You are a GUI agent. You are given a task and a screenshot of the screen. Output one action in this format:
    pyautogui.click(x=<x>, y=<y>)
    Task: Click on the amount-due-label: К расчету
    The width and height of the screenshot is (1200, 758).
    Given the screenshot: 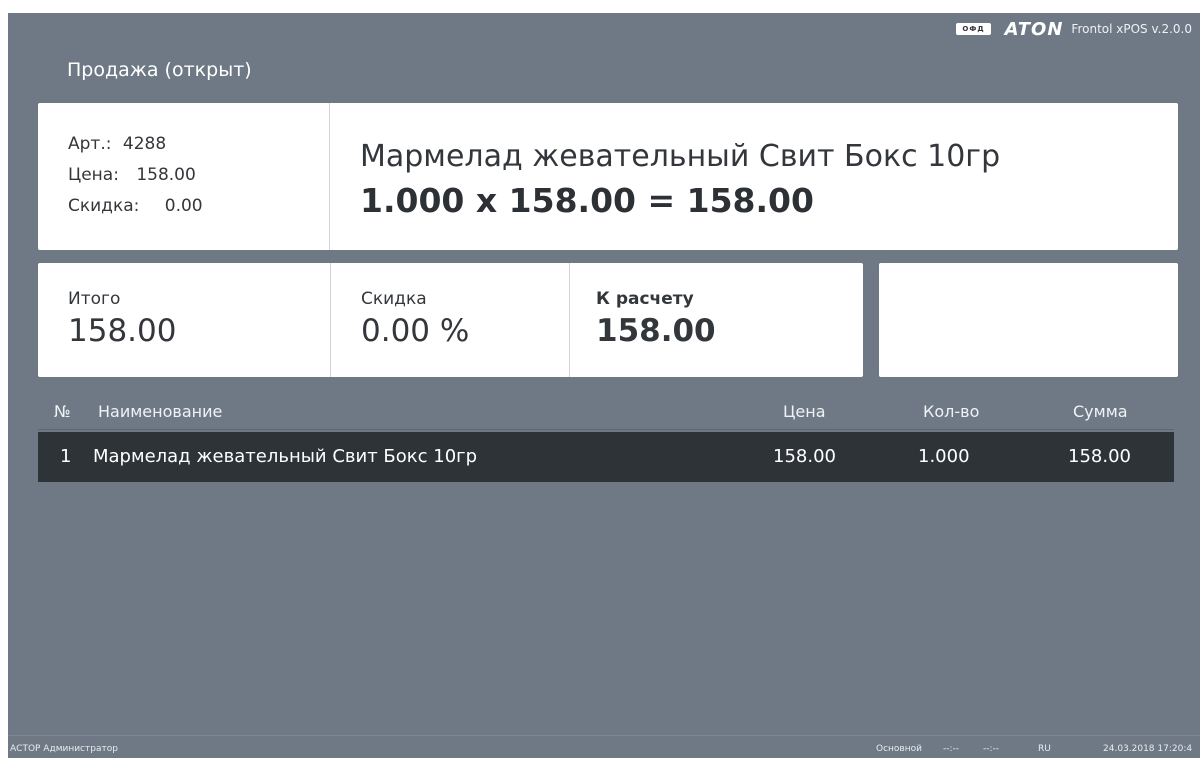 What is the action you would take?
    pyautogui.click(x=645, y=299)
    